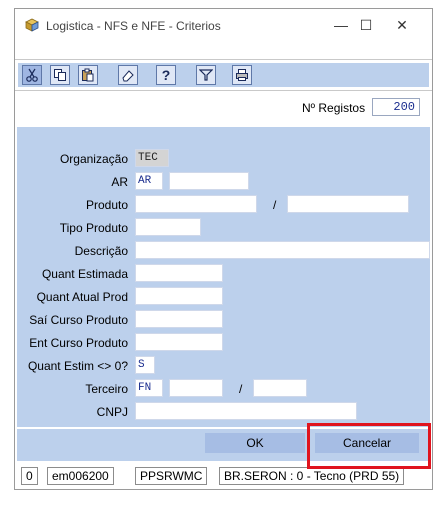 Image resolution: width=448 pixels, height=508 pixels. What do you see at coordinates (106, 389) in the screenshot?
I see `terceiro-label: Terceiro` at bounding box center [106, 389].